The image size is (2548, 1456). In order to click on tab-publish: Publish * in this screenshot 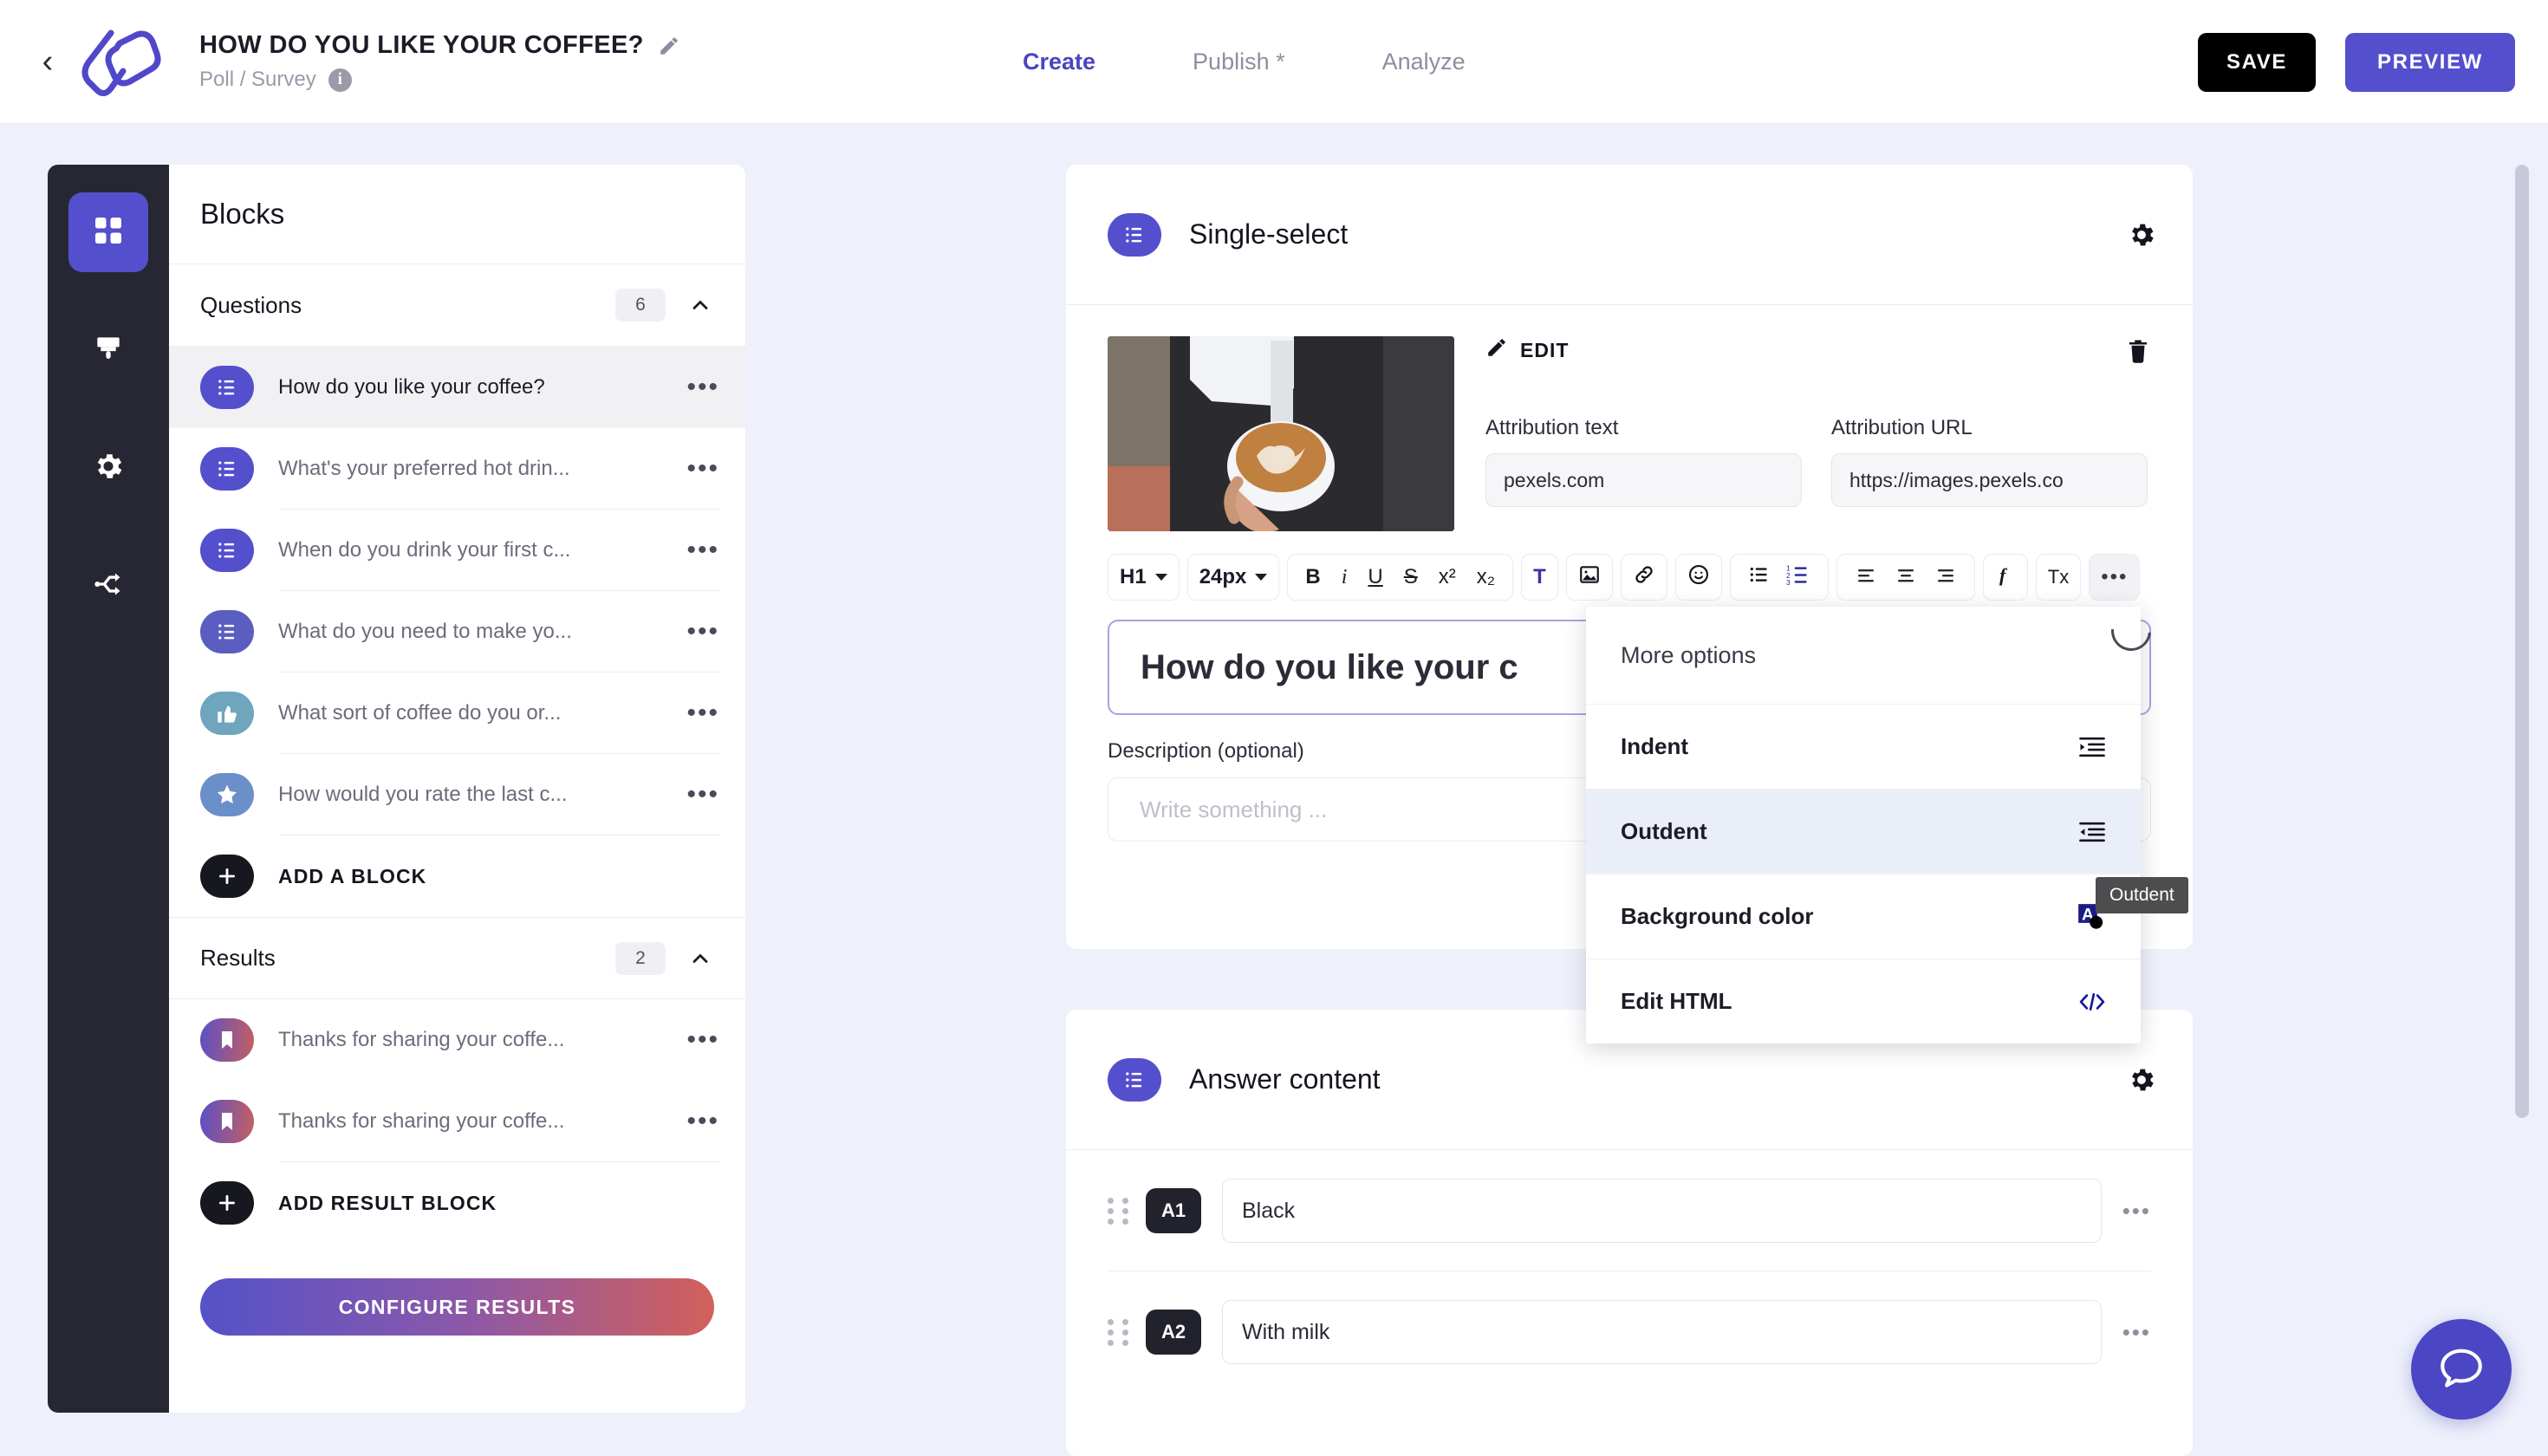, I will do `click(1239, 62)`.